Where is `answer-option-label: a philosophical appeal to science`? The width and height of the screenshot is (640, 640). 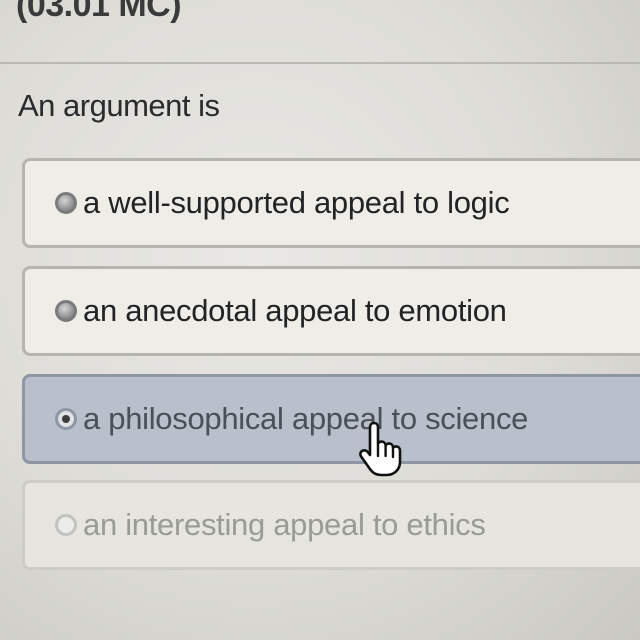 answer-option-label: a philosophical appeal to science is located at coordinates (306, 418).